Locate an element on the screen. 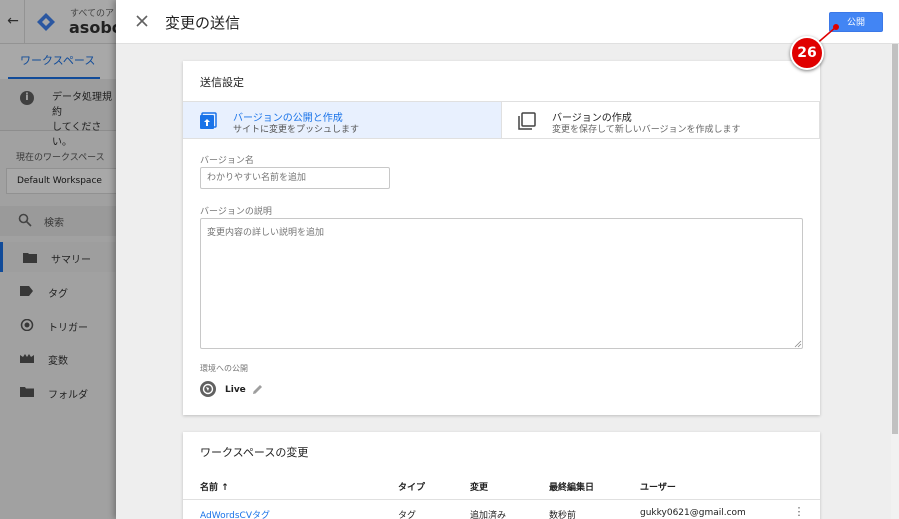  changes-heading: ワークスペースの変更 is located at coordinates (254, 452).